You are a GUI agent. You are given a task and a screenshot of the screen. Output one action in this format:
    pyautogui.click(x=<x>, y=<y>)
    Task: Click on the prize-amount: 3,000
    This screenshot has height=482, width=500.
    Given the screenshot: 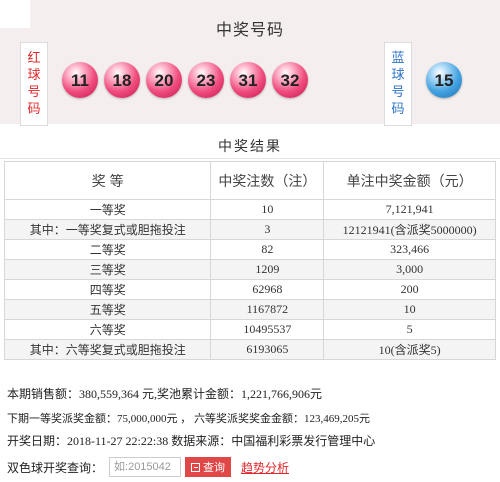 What is the action you would take?
    pyautogui.click(x=409, y=269)
    